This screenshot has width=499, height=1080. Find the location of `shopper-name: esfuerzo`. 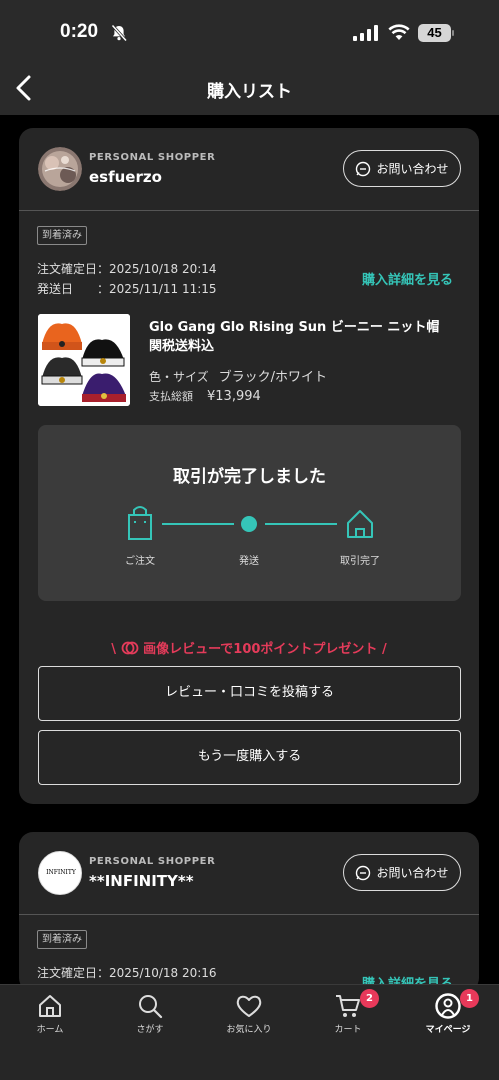

shopper-name: esfuerzo is located at coordinates (125, 177).